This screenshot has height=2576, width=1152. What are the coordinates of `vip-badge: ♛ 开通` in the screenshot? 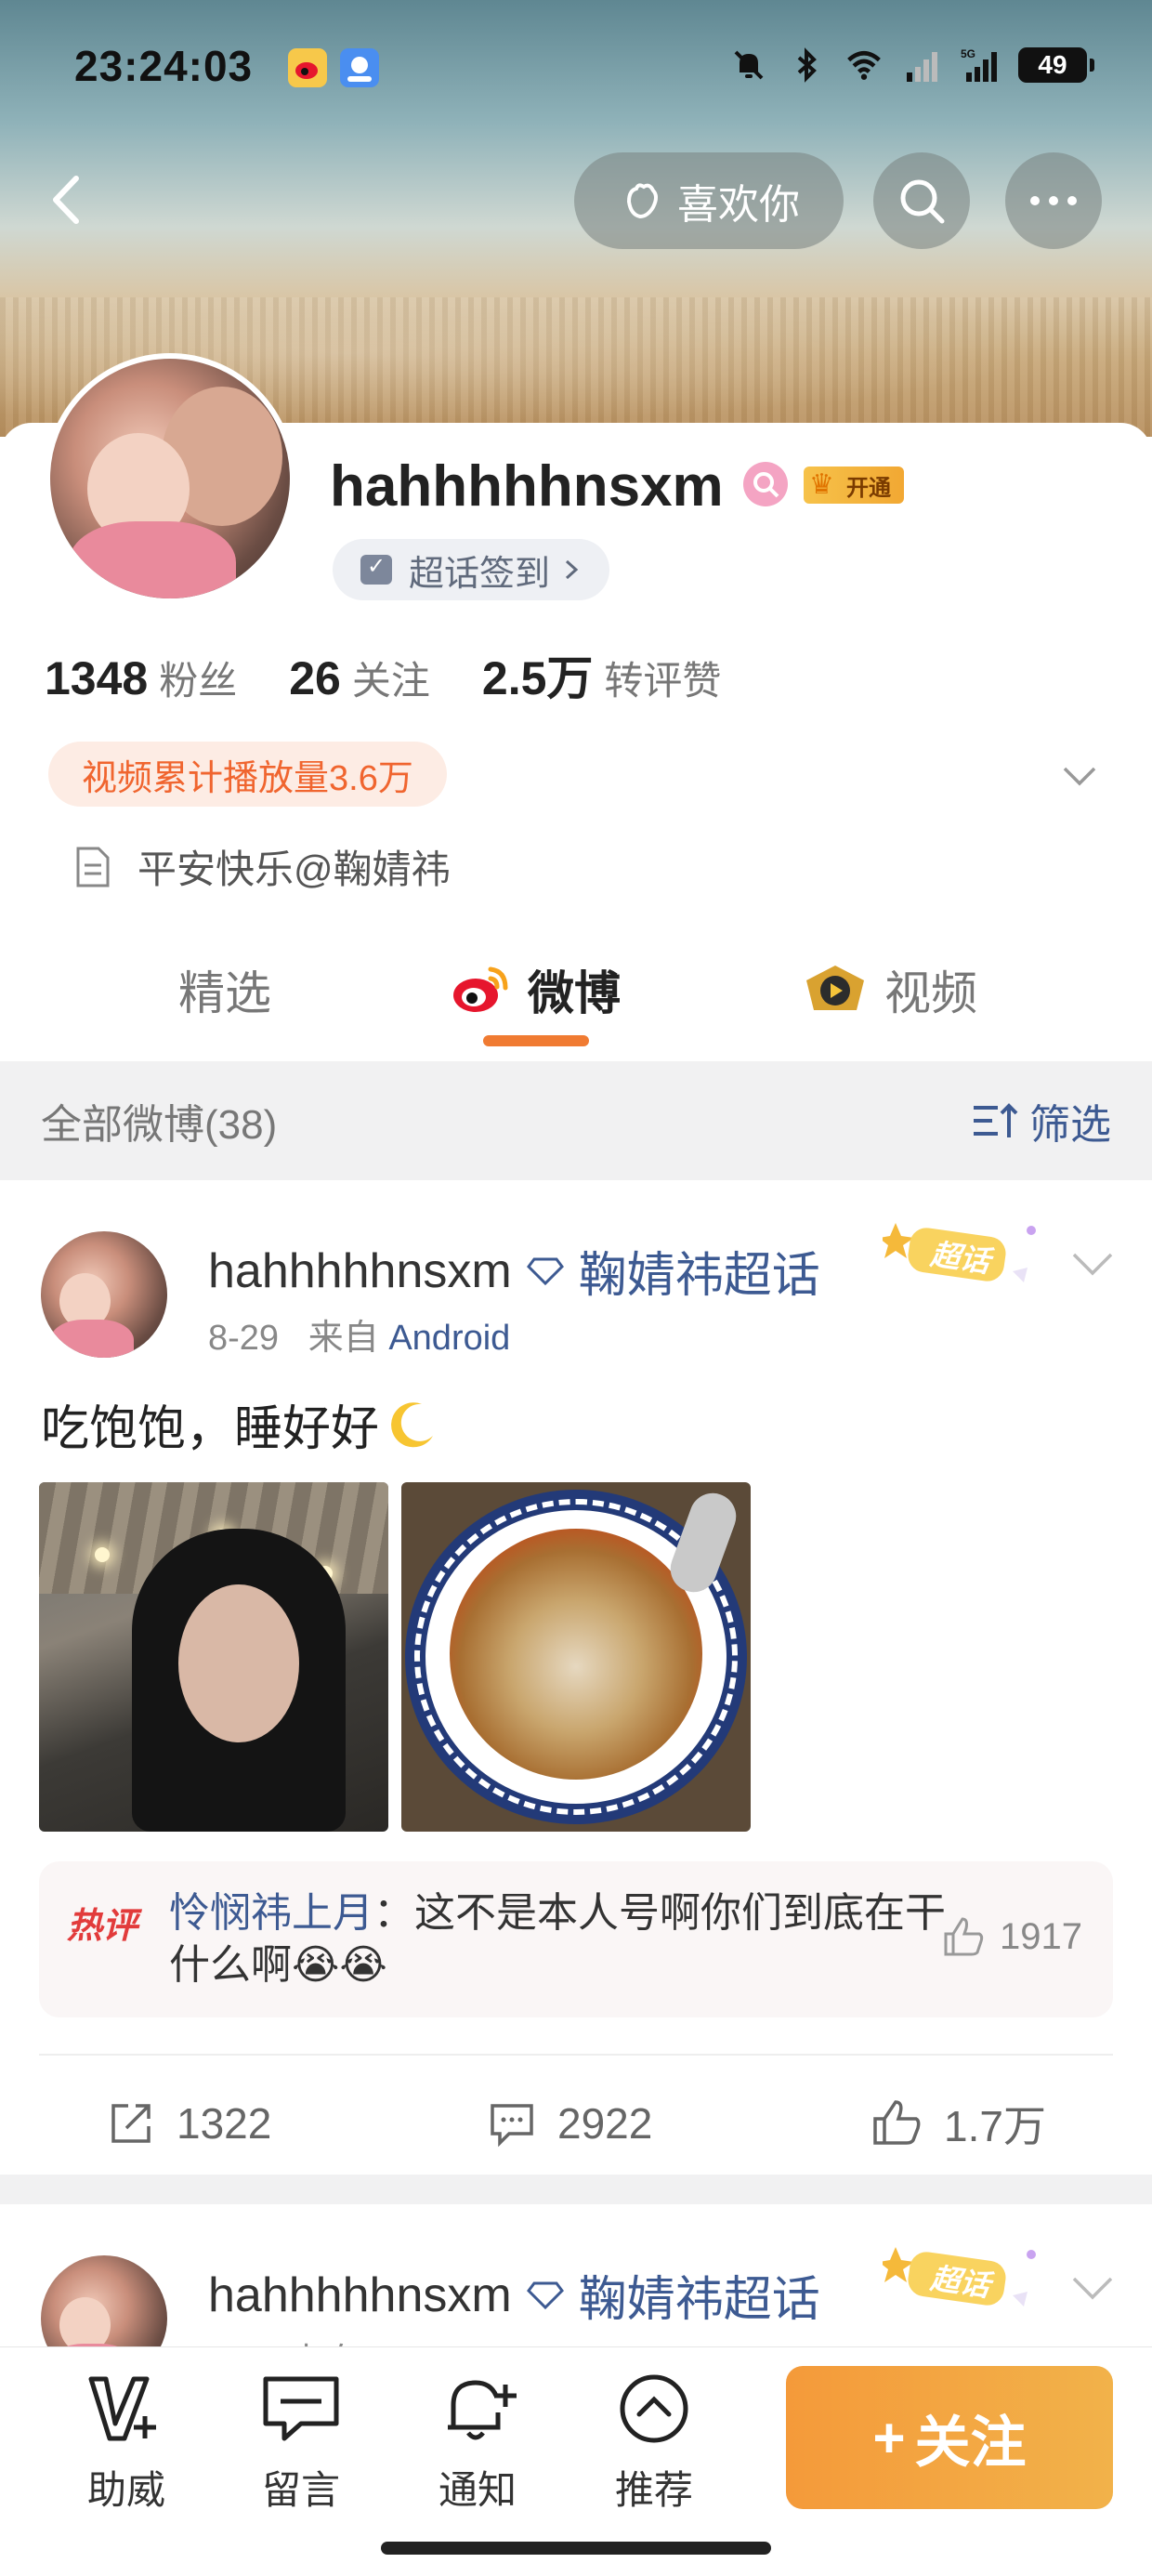 It's located at (854, 485).